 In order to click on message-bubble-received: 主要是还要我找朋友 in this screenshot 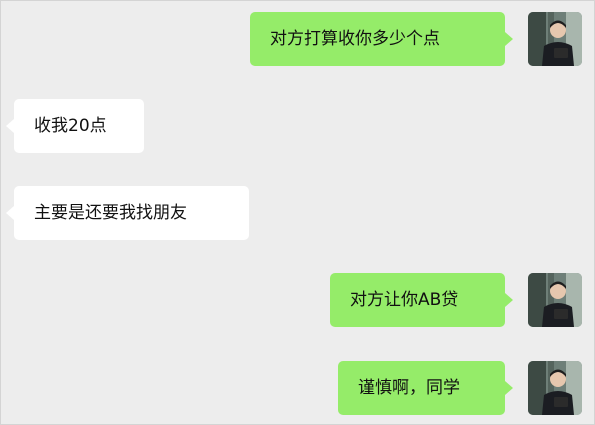, I will do `click(131, 213)`.